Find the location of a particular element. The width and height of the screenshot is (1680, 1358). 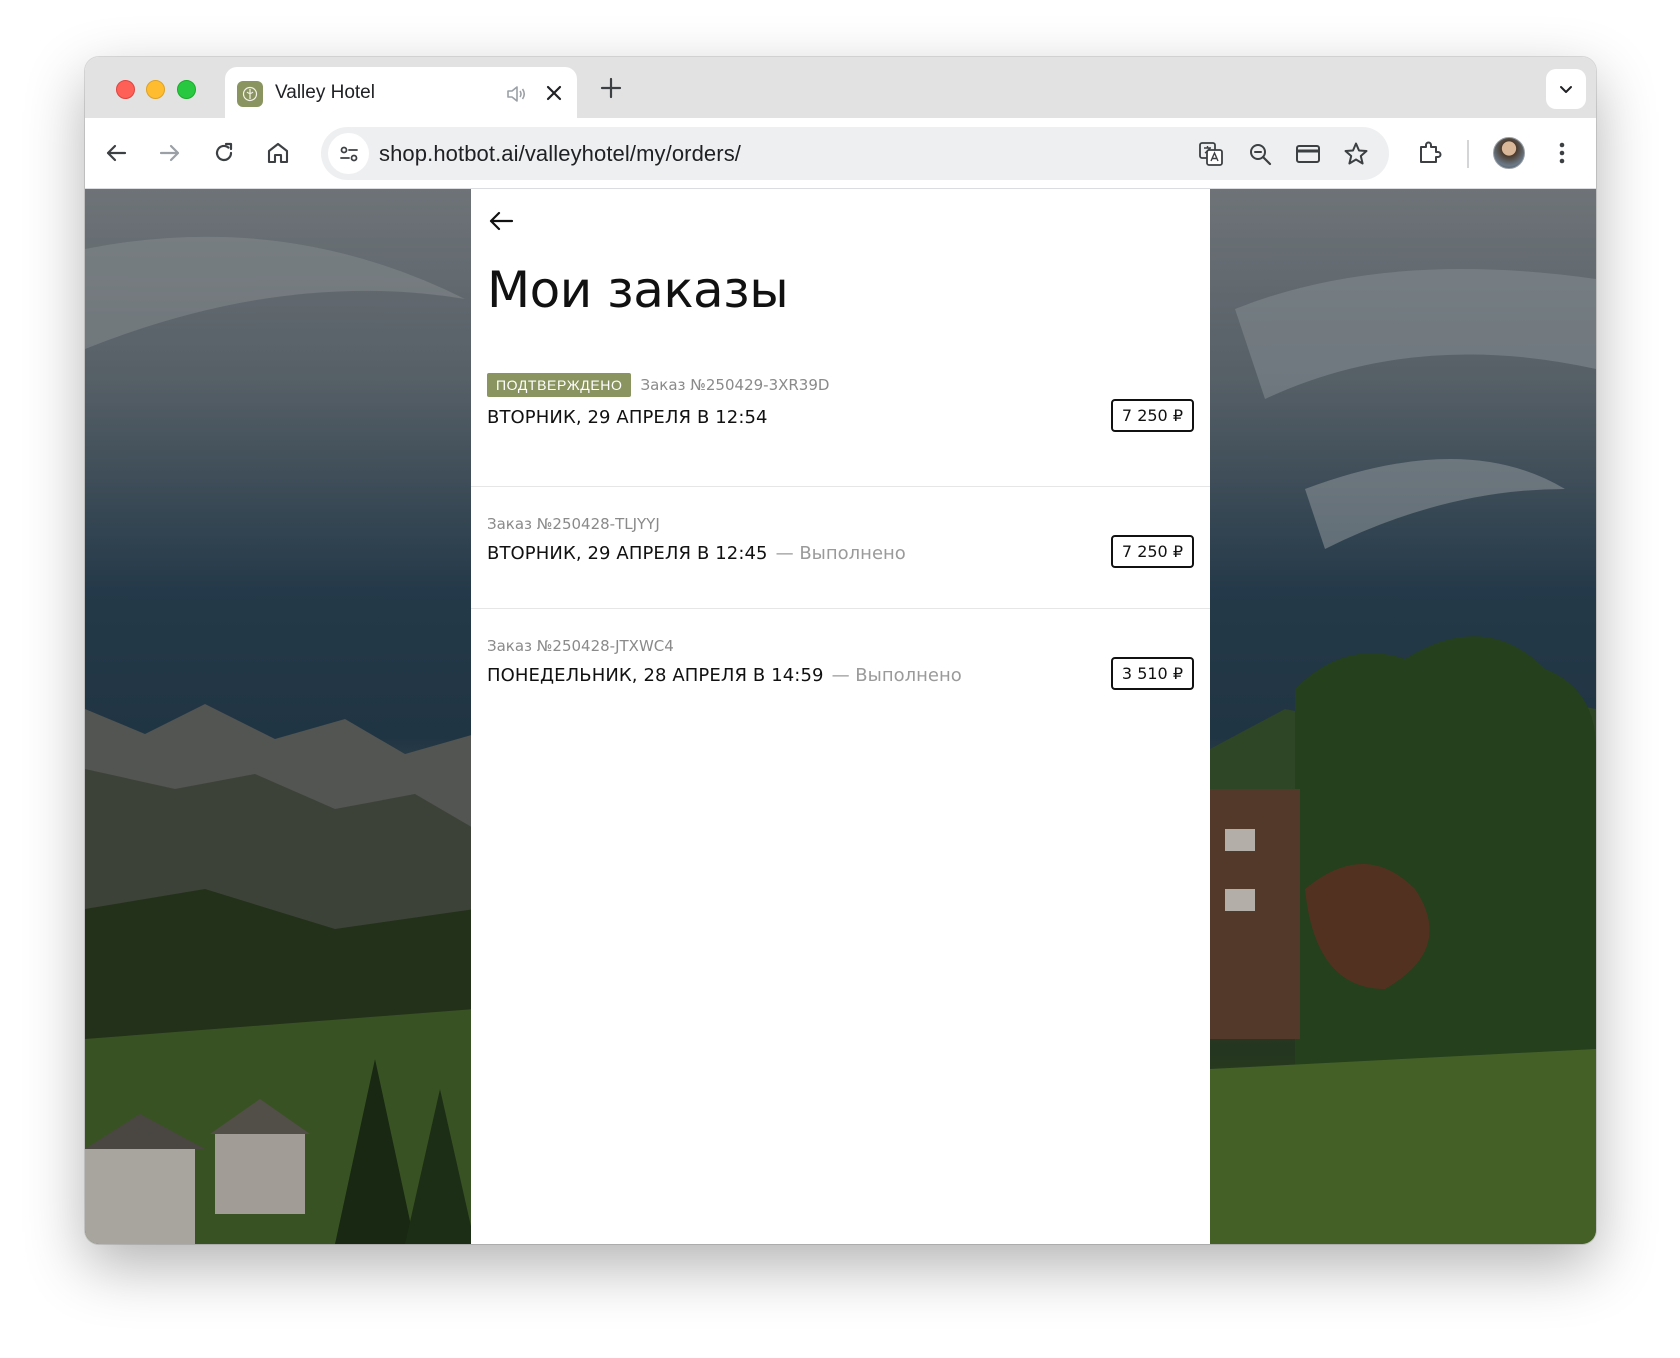

payment-card-icon is located at coordinates (1308, 154).